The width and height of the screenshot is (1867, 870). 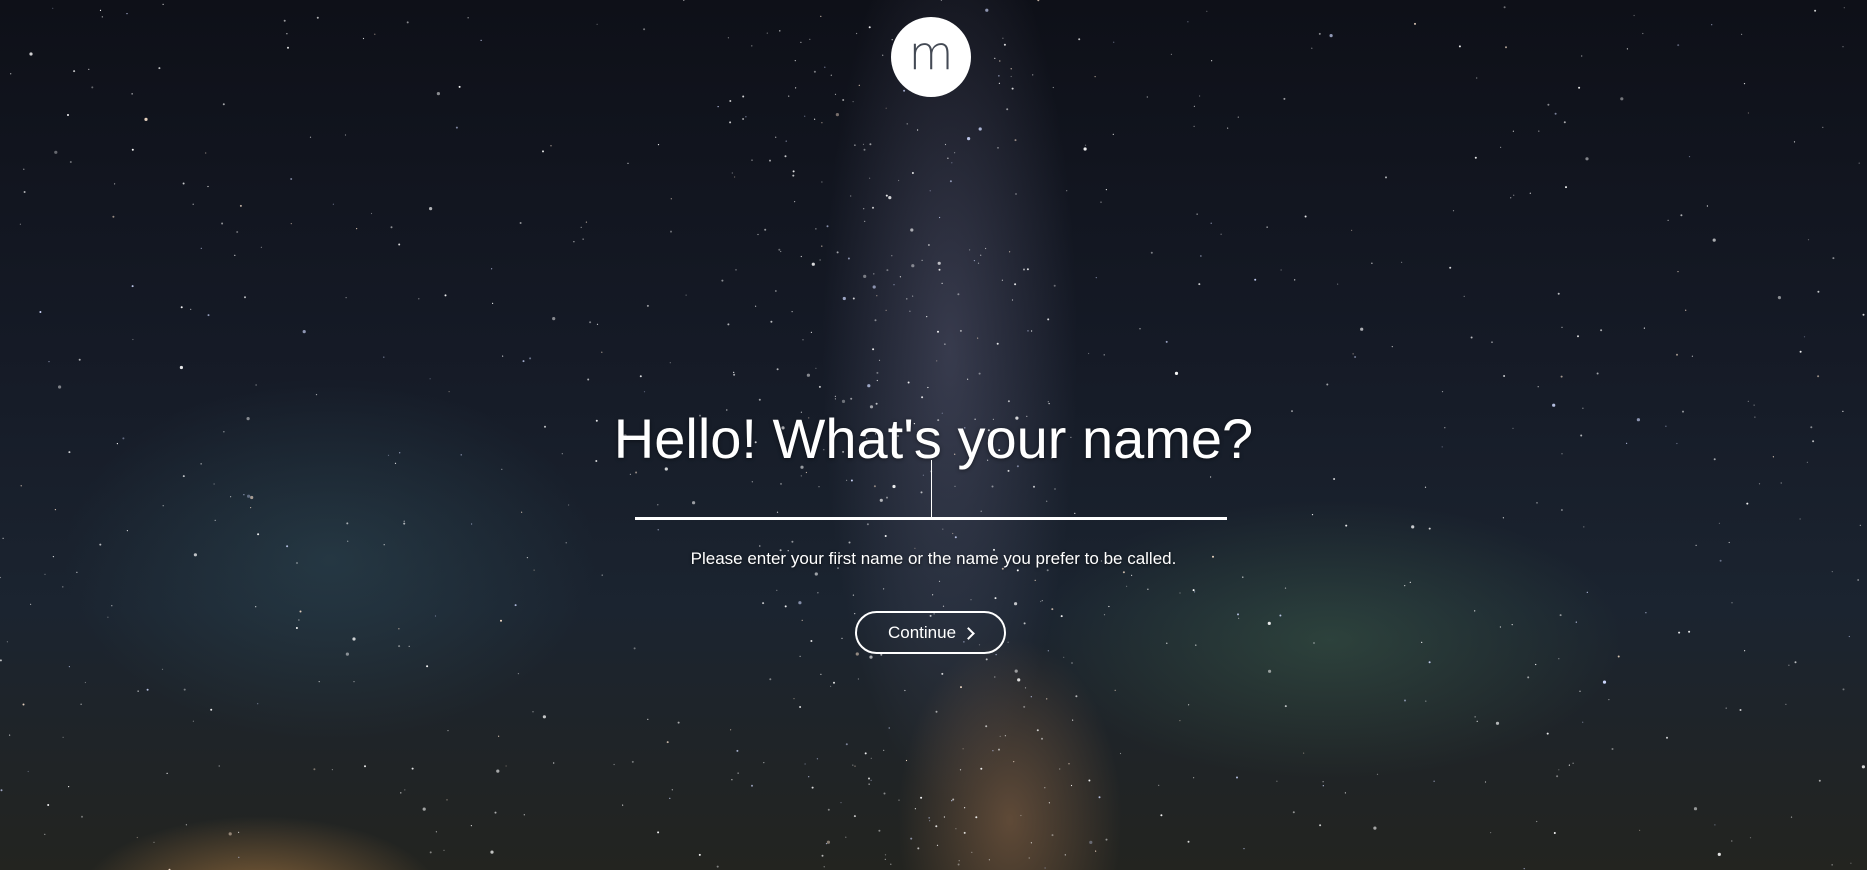 What do you see at coordinates (968, 633) in the screenshot?
I see `chevron-right-icon` at bounding box center [968, 633].